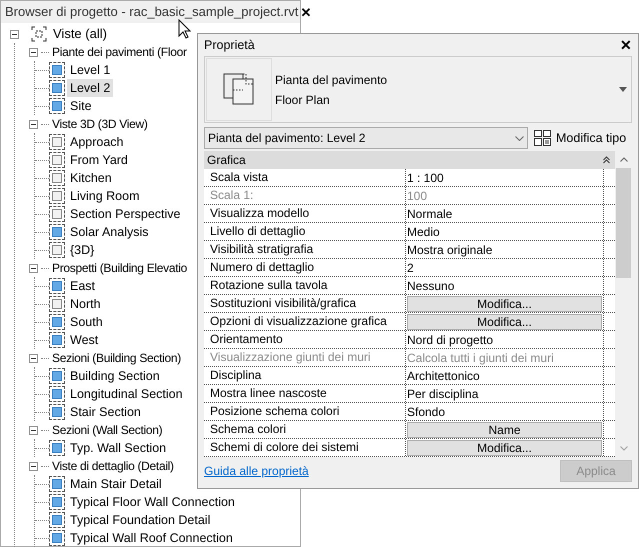 This screenshot has width=639, height=547. Describe the element at coordinates (104, 196) in the screenshot. I see `tree-item: Living Room` at that location.